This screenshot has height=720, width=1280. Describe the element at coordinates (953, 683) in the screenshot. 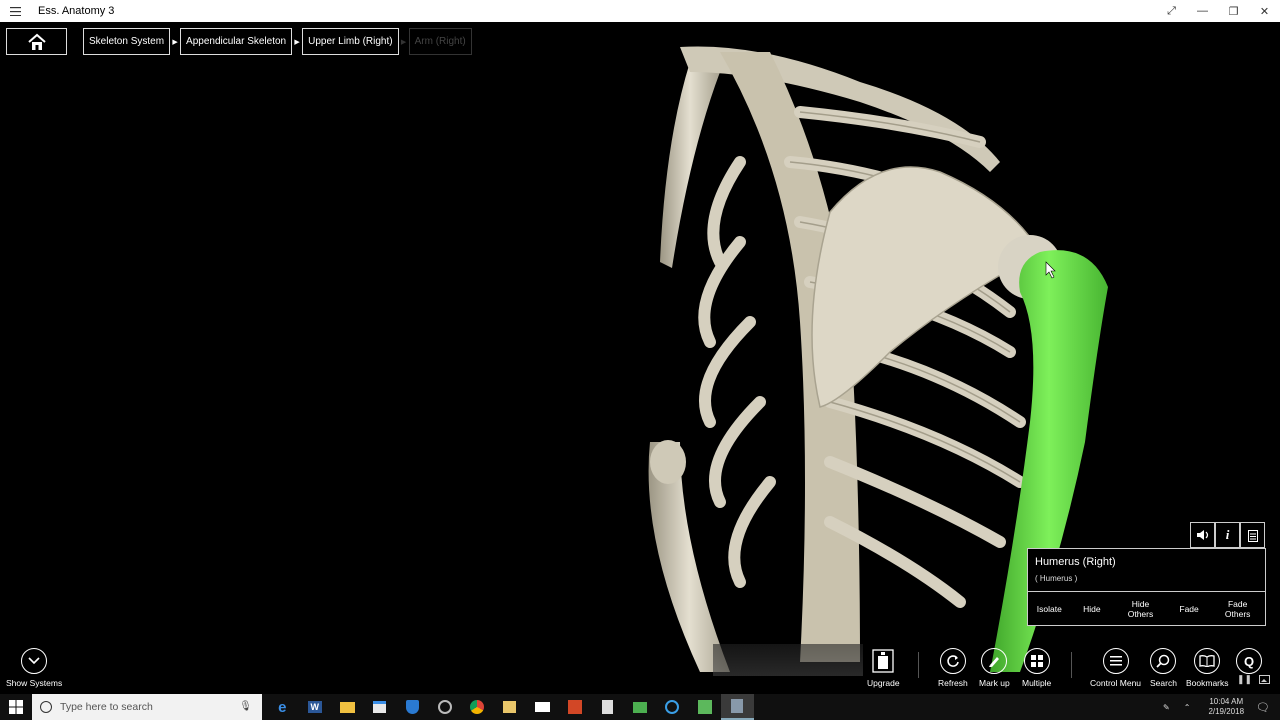

I see `refresh-label: Refresh` at that location.